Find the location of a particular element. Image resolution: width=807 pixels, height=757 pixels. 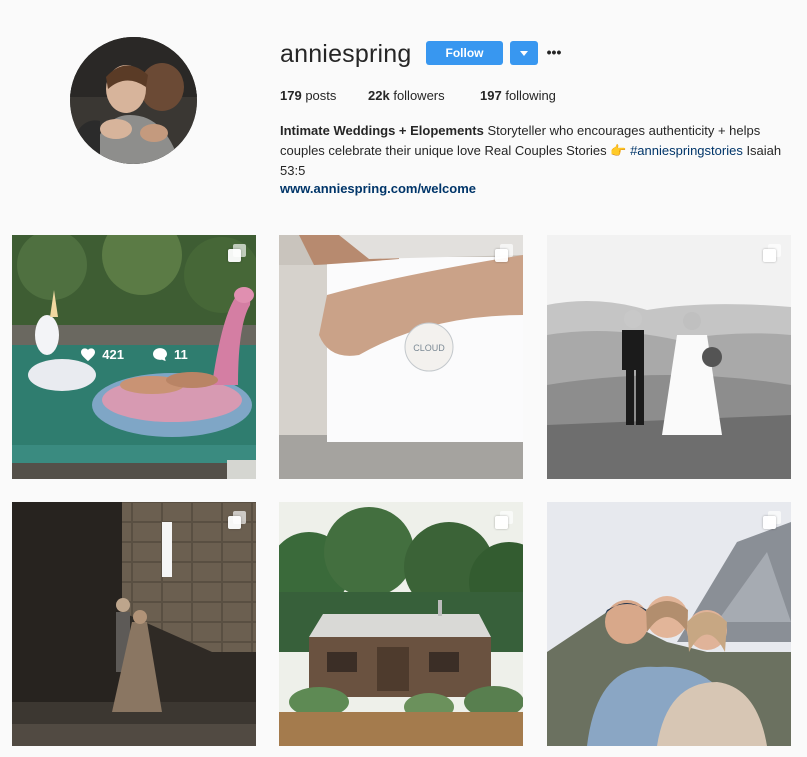

avatar-image is located at coordinates (133, 100).